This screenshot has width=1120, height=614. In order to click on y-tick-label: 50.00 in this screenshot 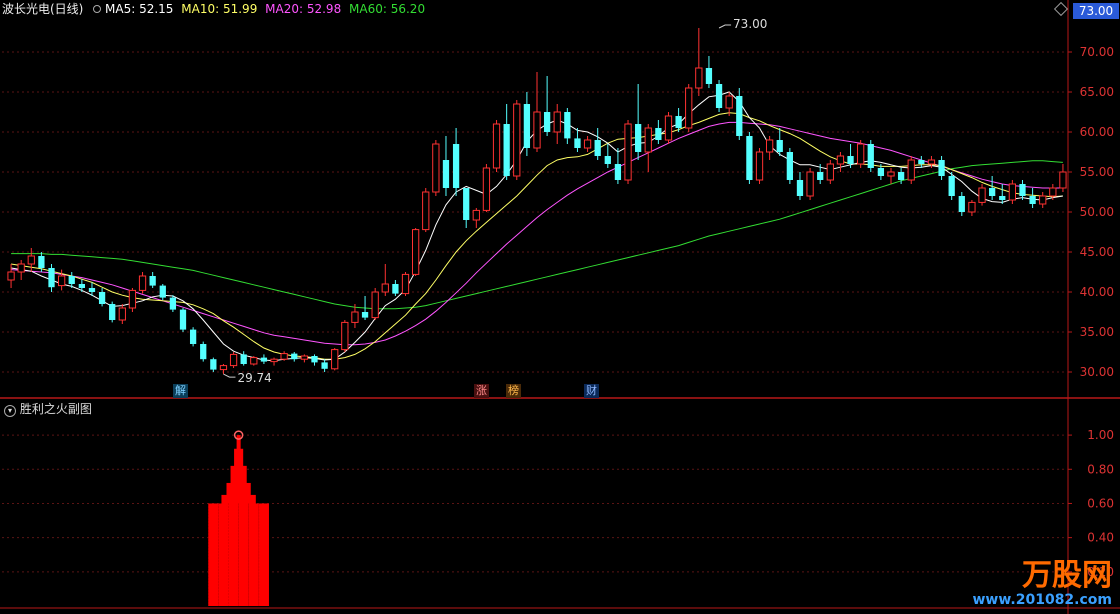, I will do `click(1097, 212)`.